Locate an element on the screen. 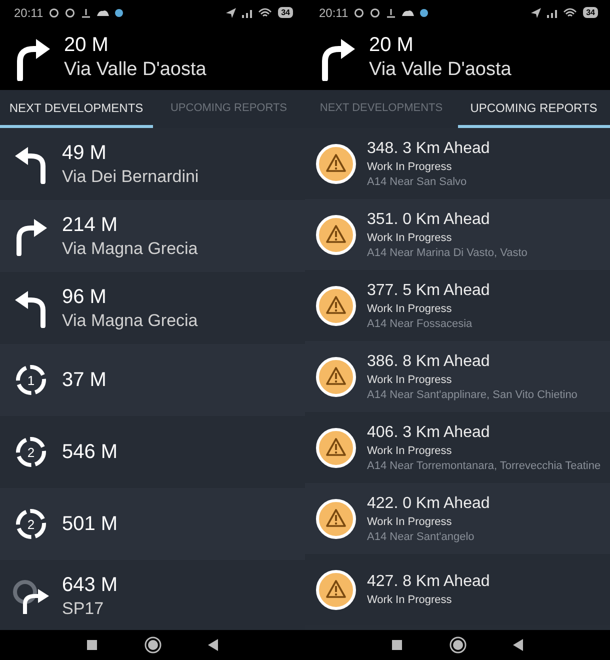 The width and height of the screenshot is (610, 660). maneuver-row: 214 M Via Magna Grecia is located at coordinates (152, 236).